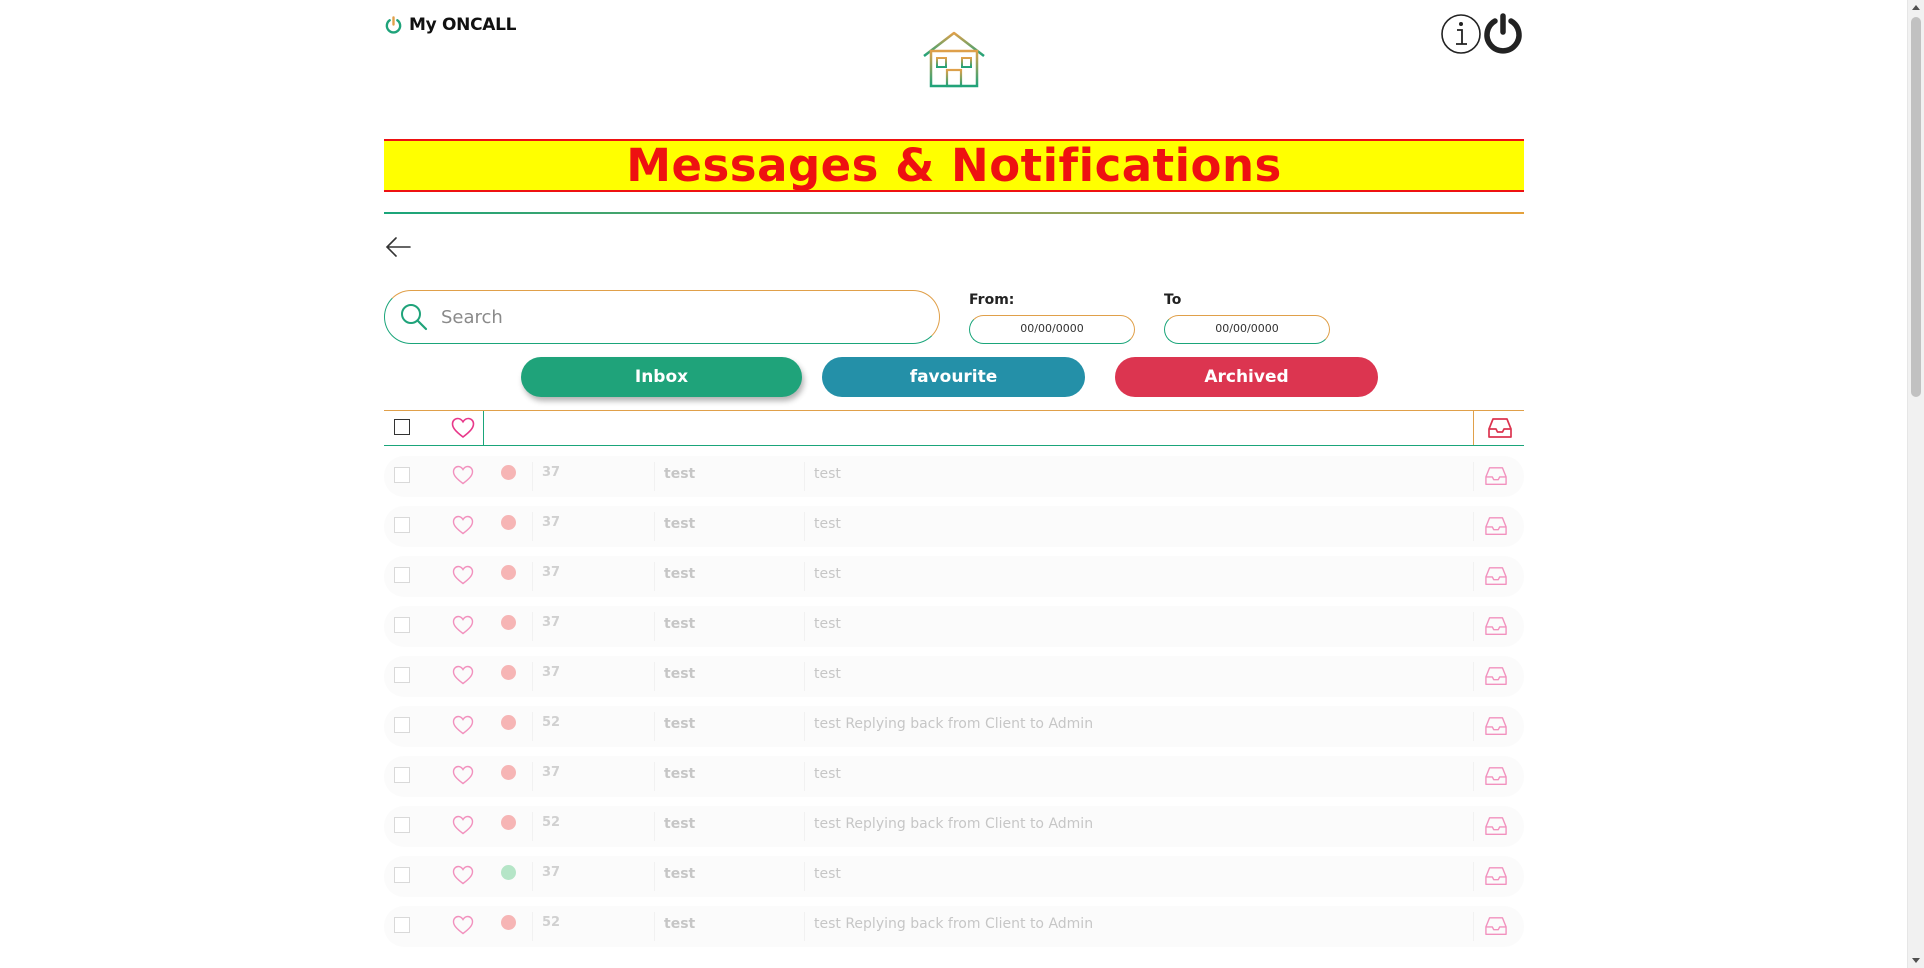 The height and width of the screenshot is (968, 1924). I want to click on select-all-checkbox, so click(402, 427).